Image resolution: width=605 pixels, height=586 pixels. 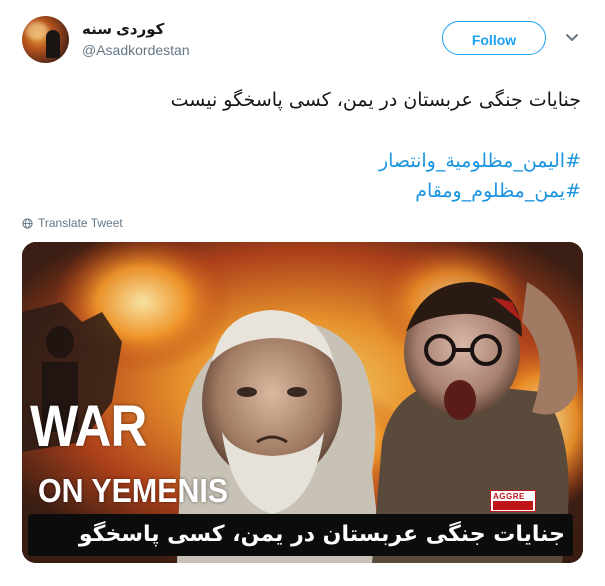 I want to click on channel-logo: AGGRE, so click(x=513, y=501).